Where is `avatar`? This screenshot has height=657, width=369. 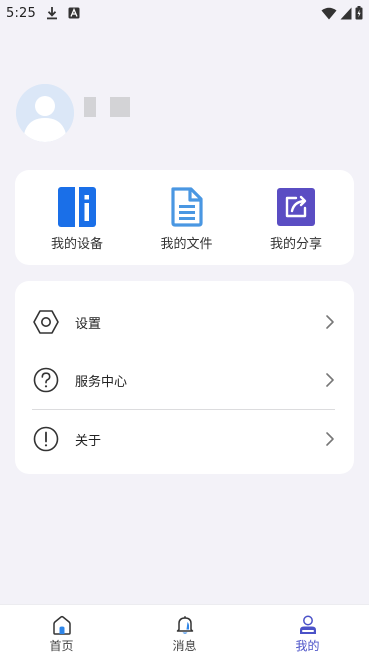
avatar is located at coordinates (45, 113).